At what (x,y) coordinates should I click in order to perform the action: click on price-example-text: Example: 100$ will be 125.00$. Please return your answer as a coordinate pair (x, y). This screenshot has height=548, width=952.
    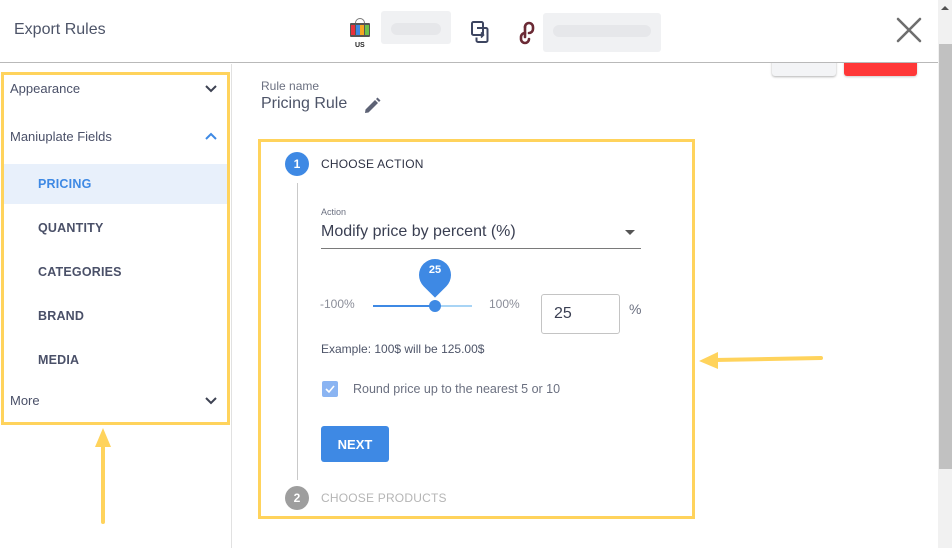
    Looking at the image, I should click on (403, 349).